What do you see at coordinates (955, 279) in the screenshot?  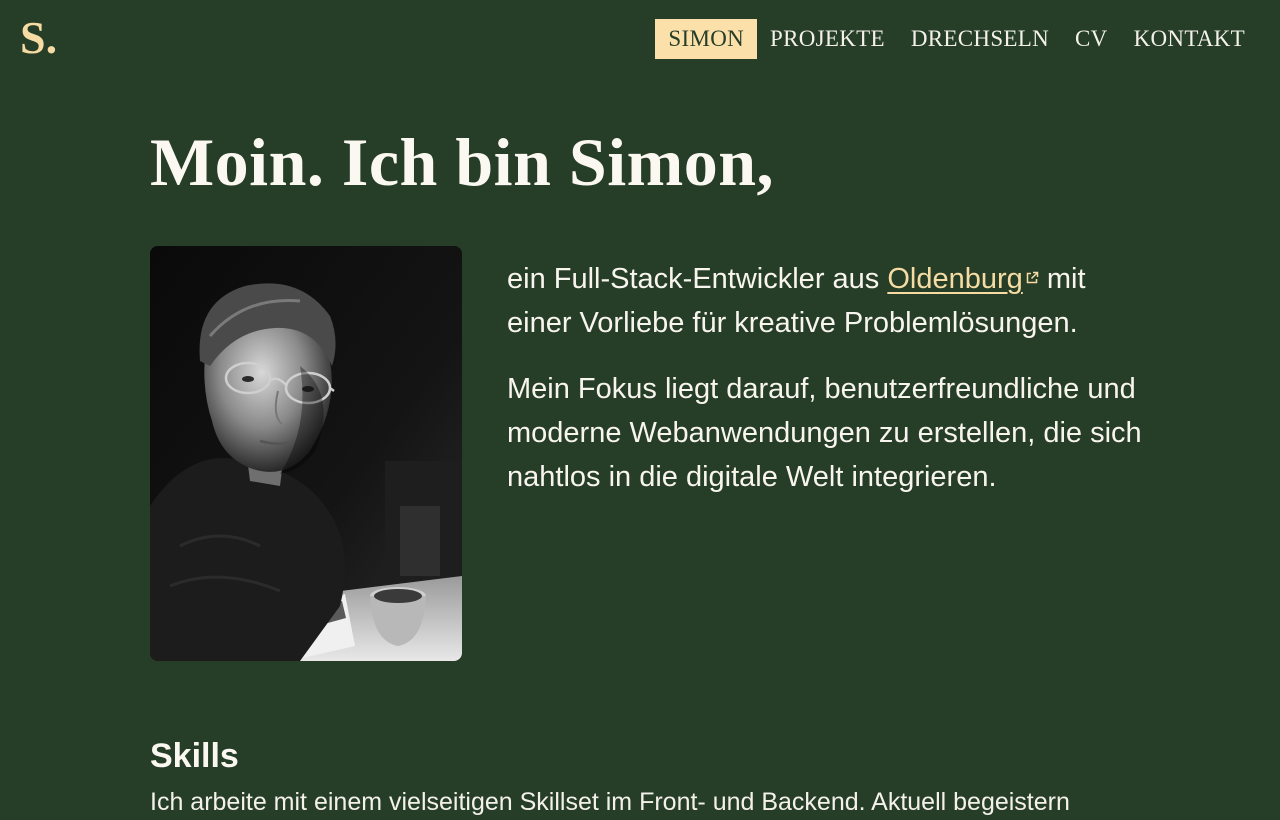 I see `oldenburg-link-label: Oldenburg` at bounding box center [955, 279].